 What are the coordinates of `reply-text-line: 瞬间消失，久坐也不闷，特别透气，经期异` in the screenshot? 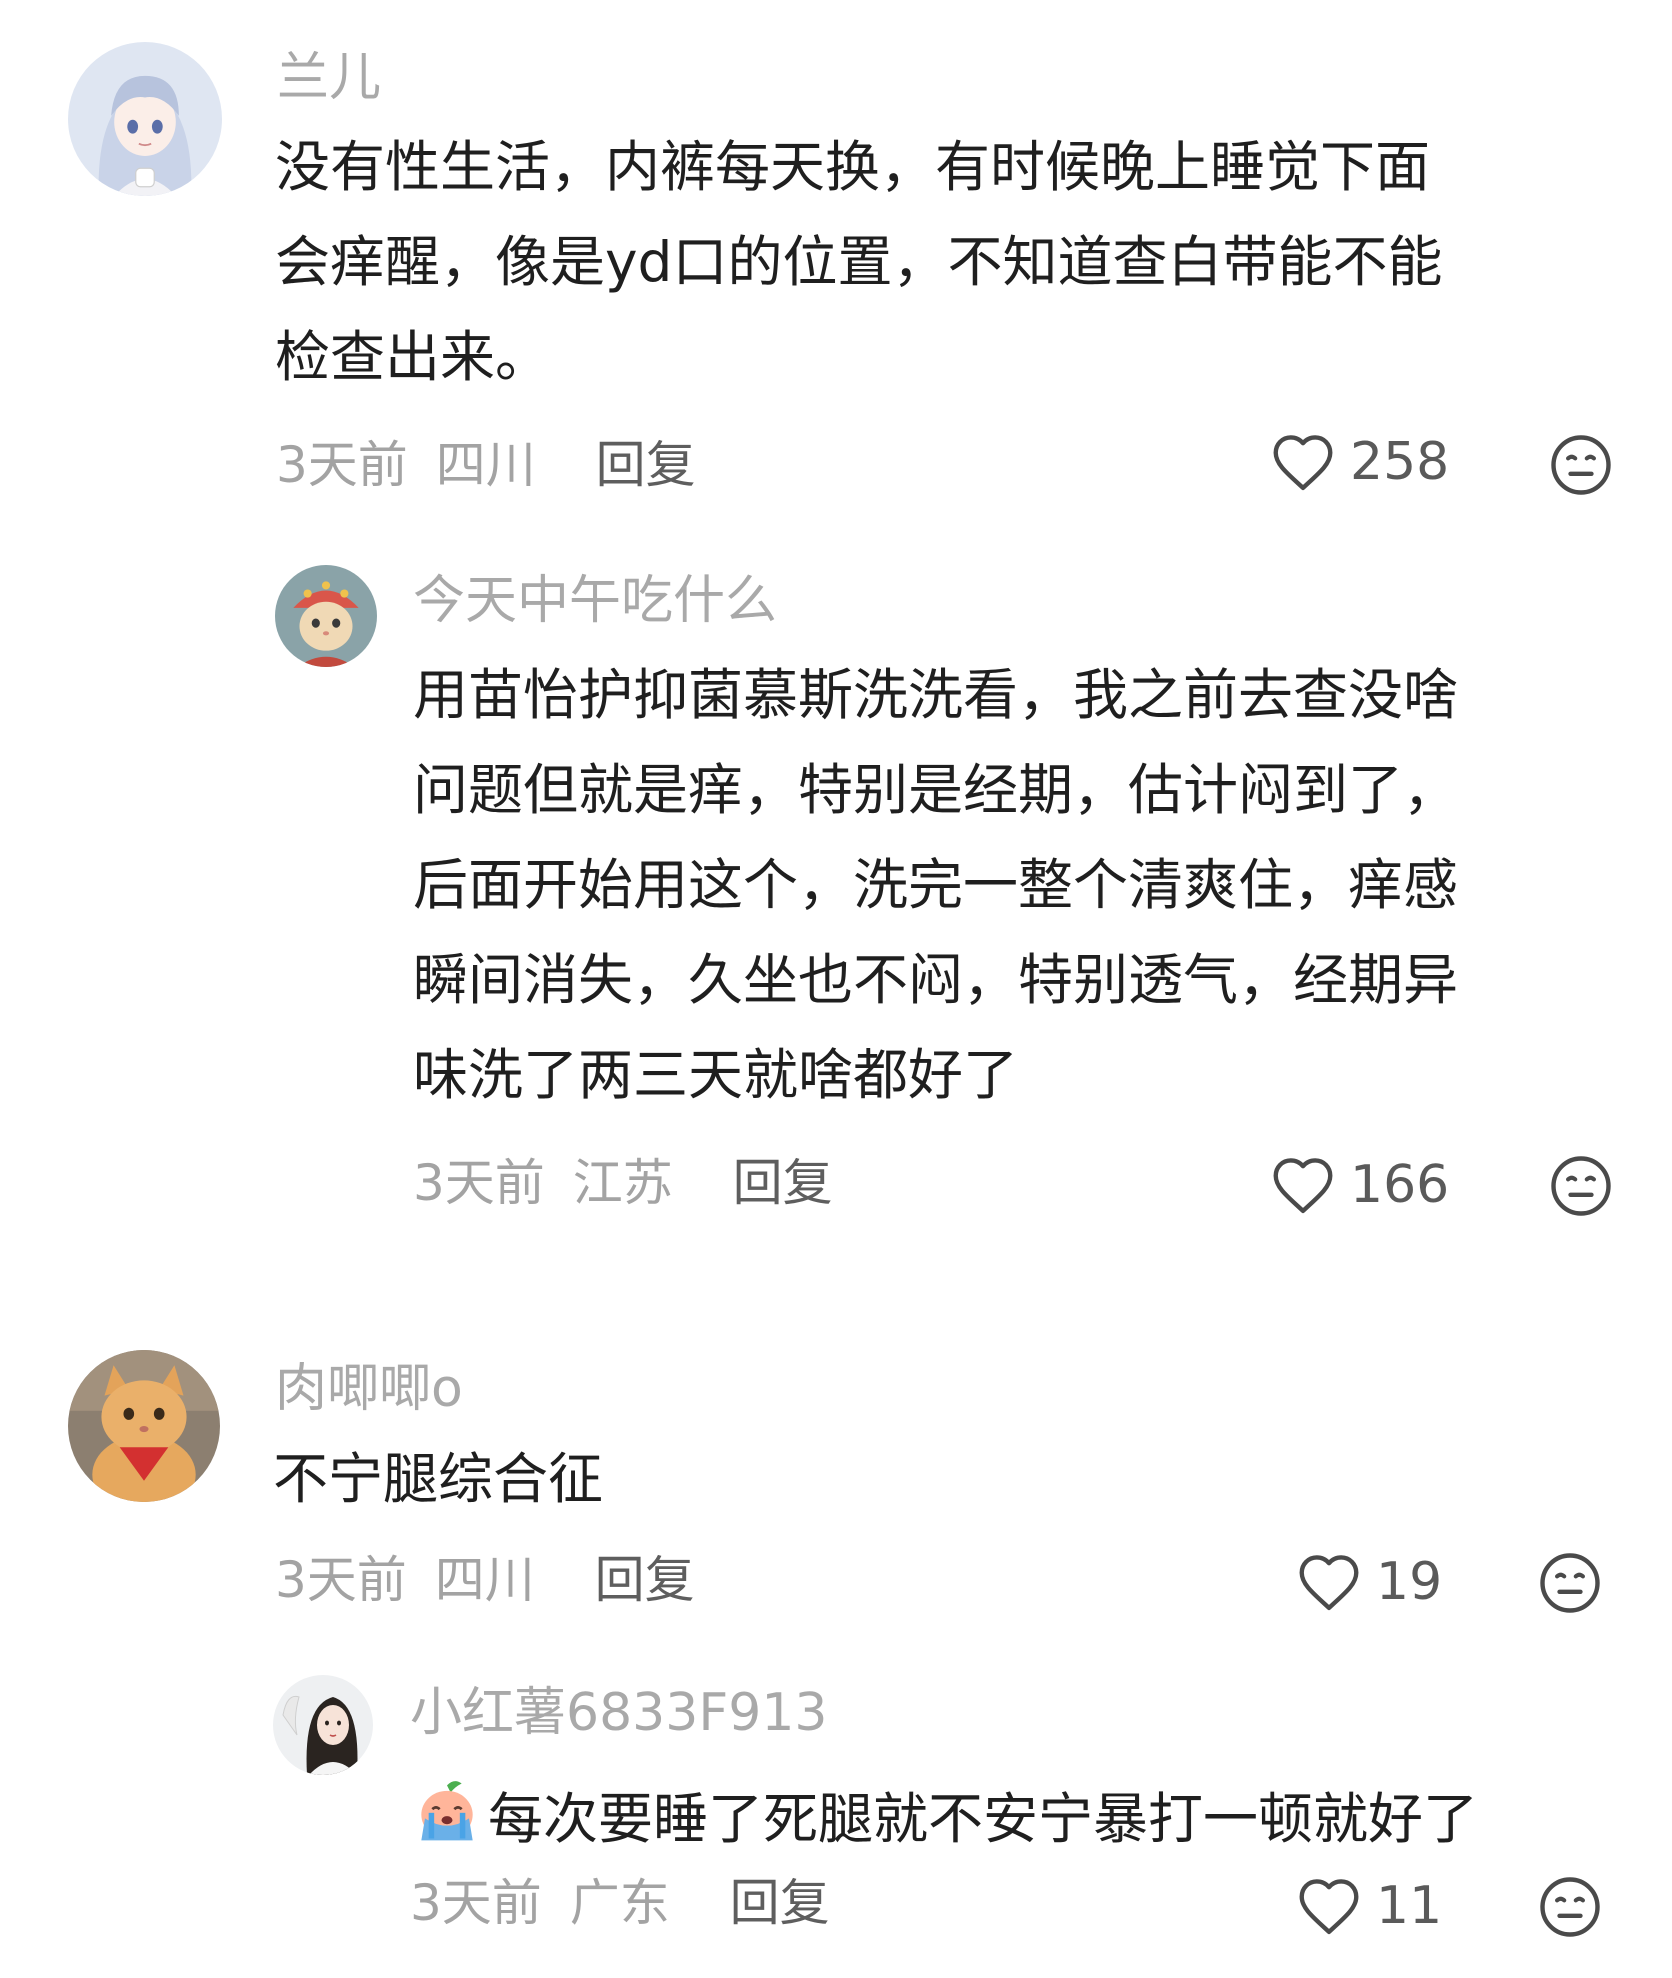 It's located at (936, 980).